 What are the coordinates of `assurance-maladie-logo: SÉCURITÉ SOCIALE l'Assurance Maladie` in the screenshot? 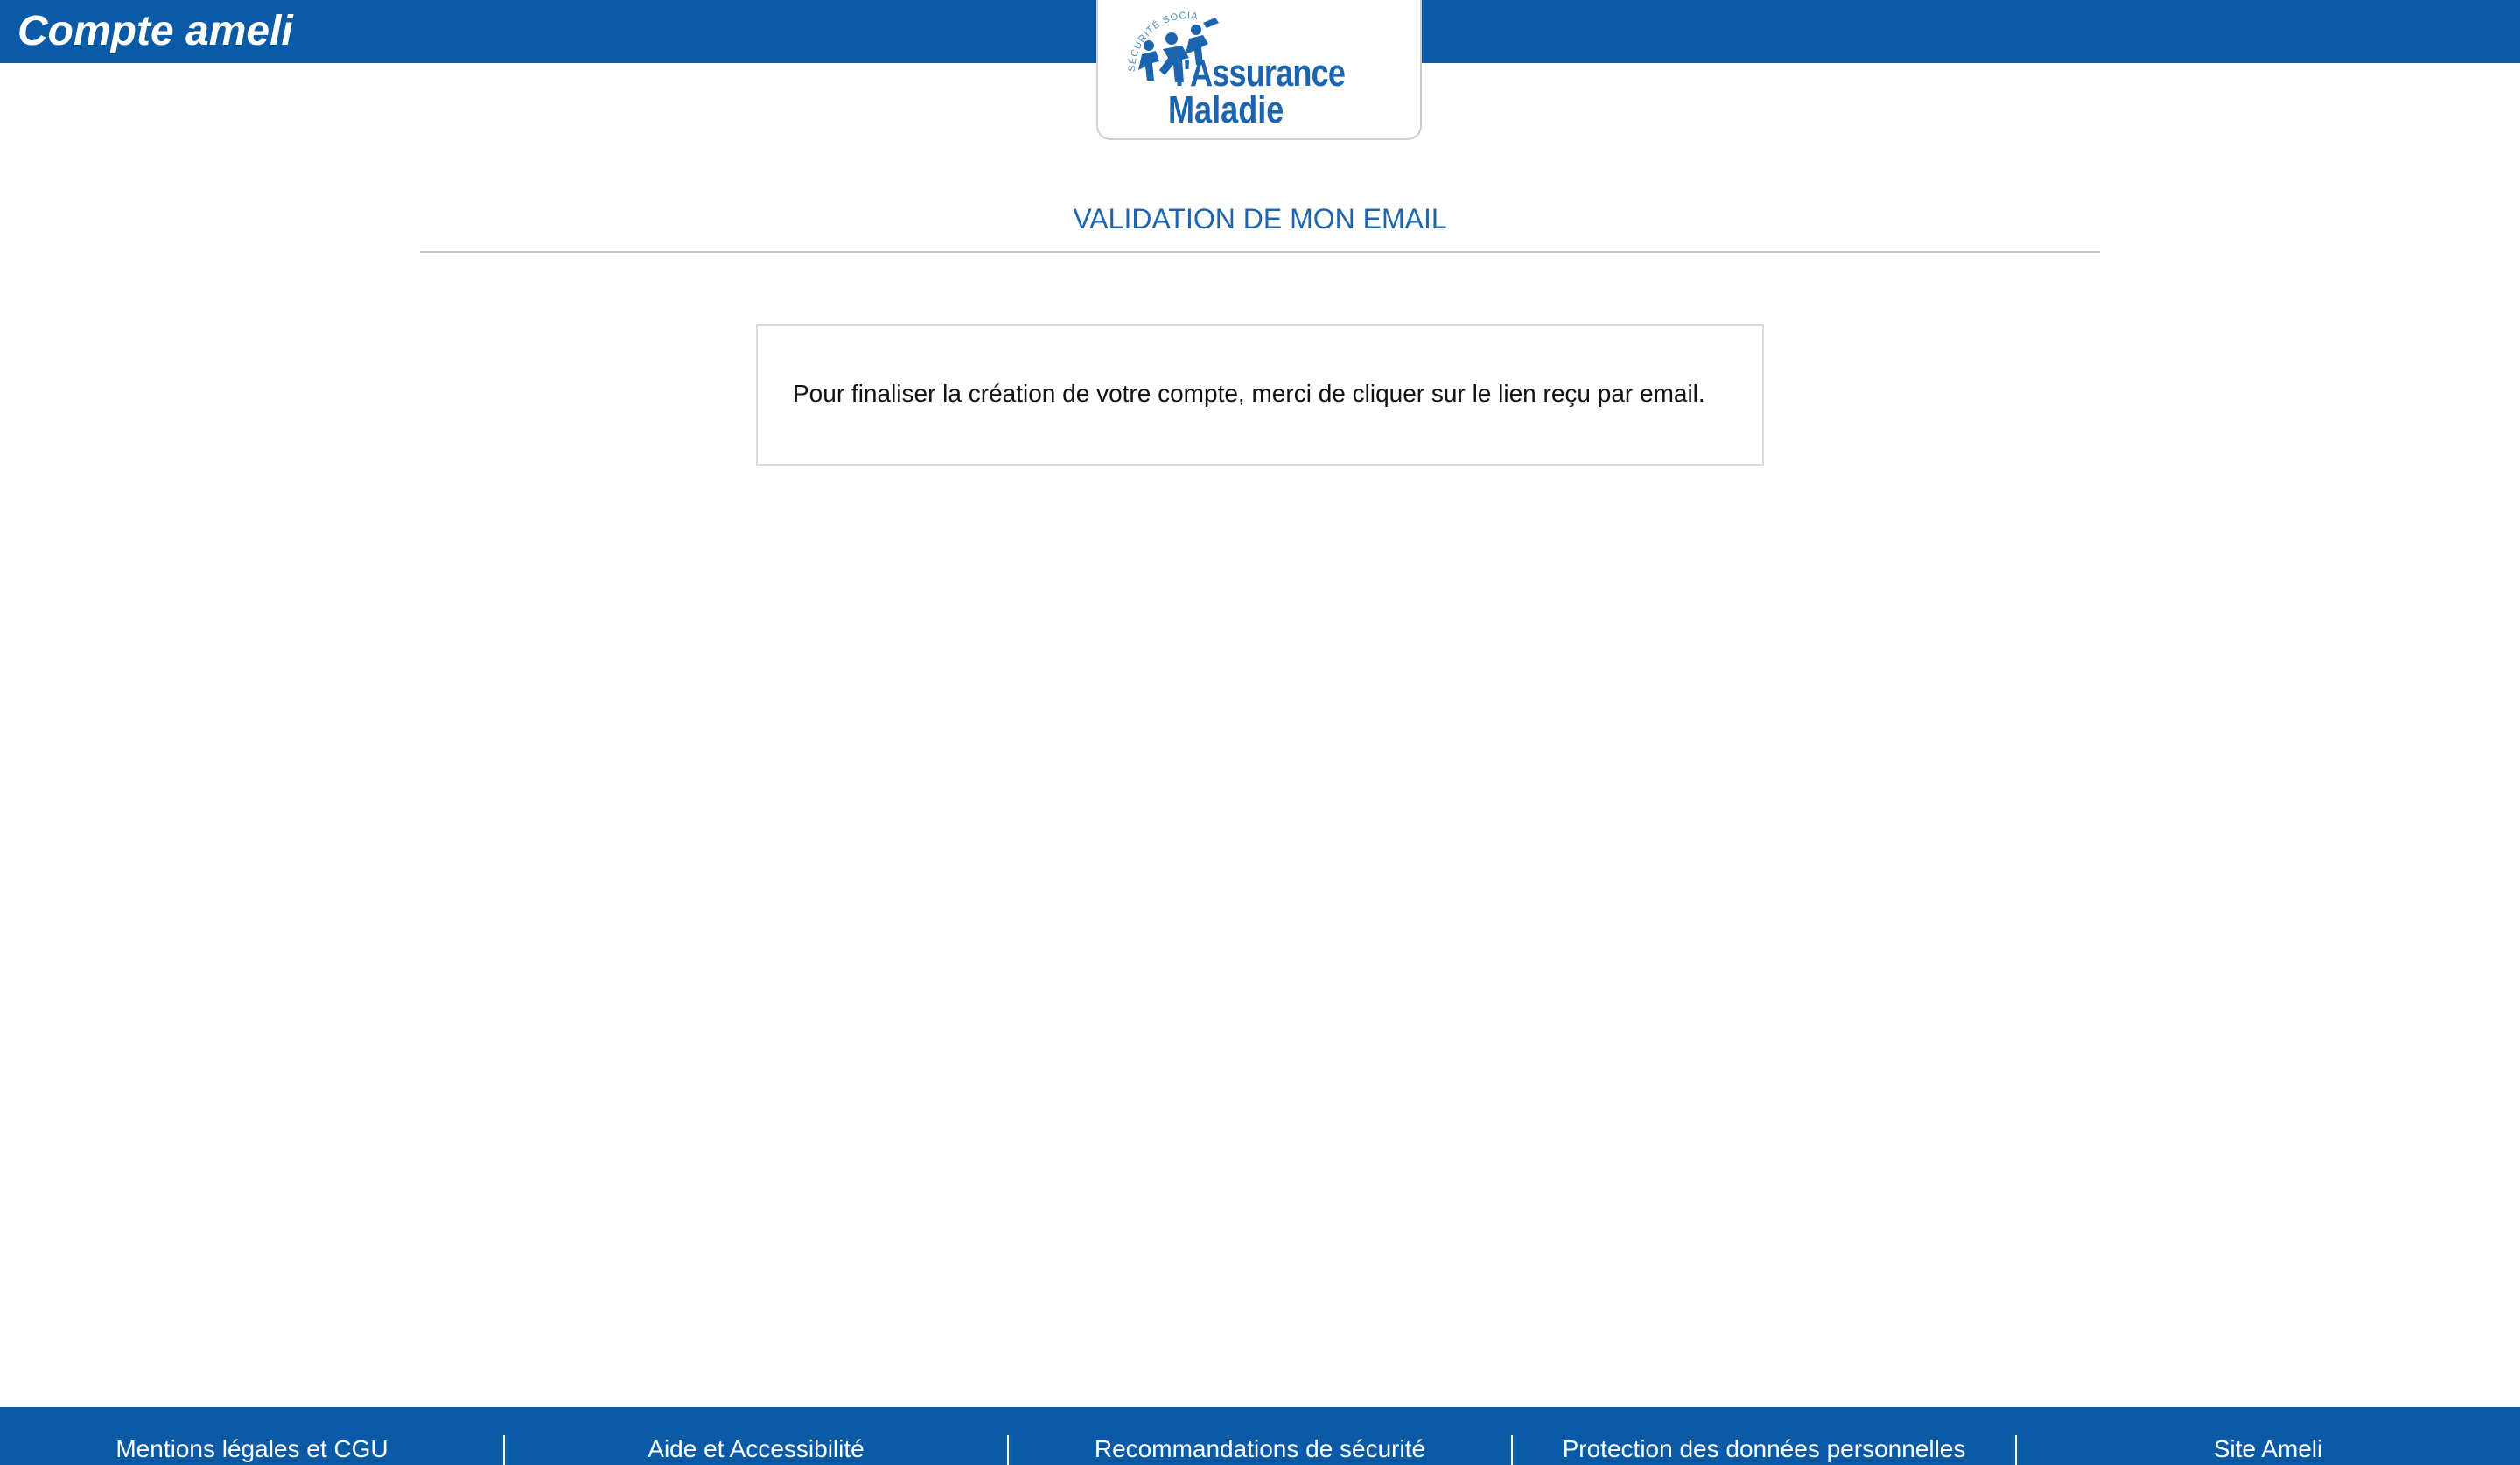 It's located at (1259, 70).